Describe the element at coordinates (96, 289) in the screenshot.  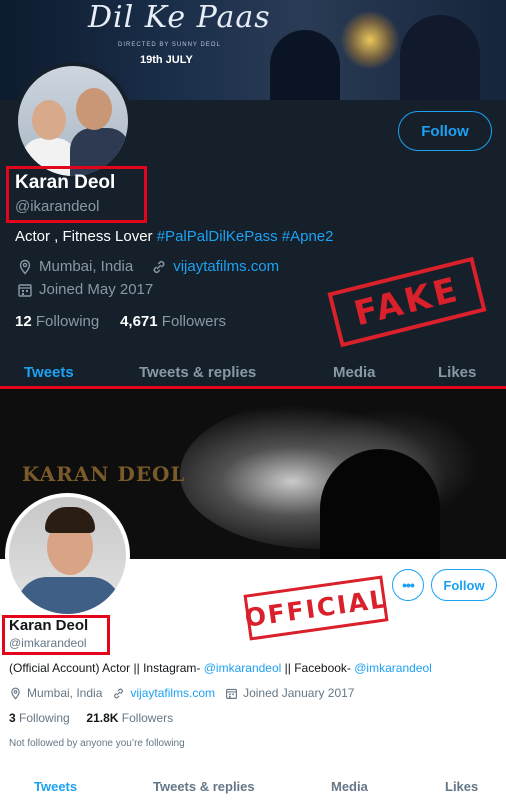
I see `profile-joined-date: Joined May 2017` at that location.